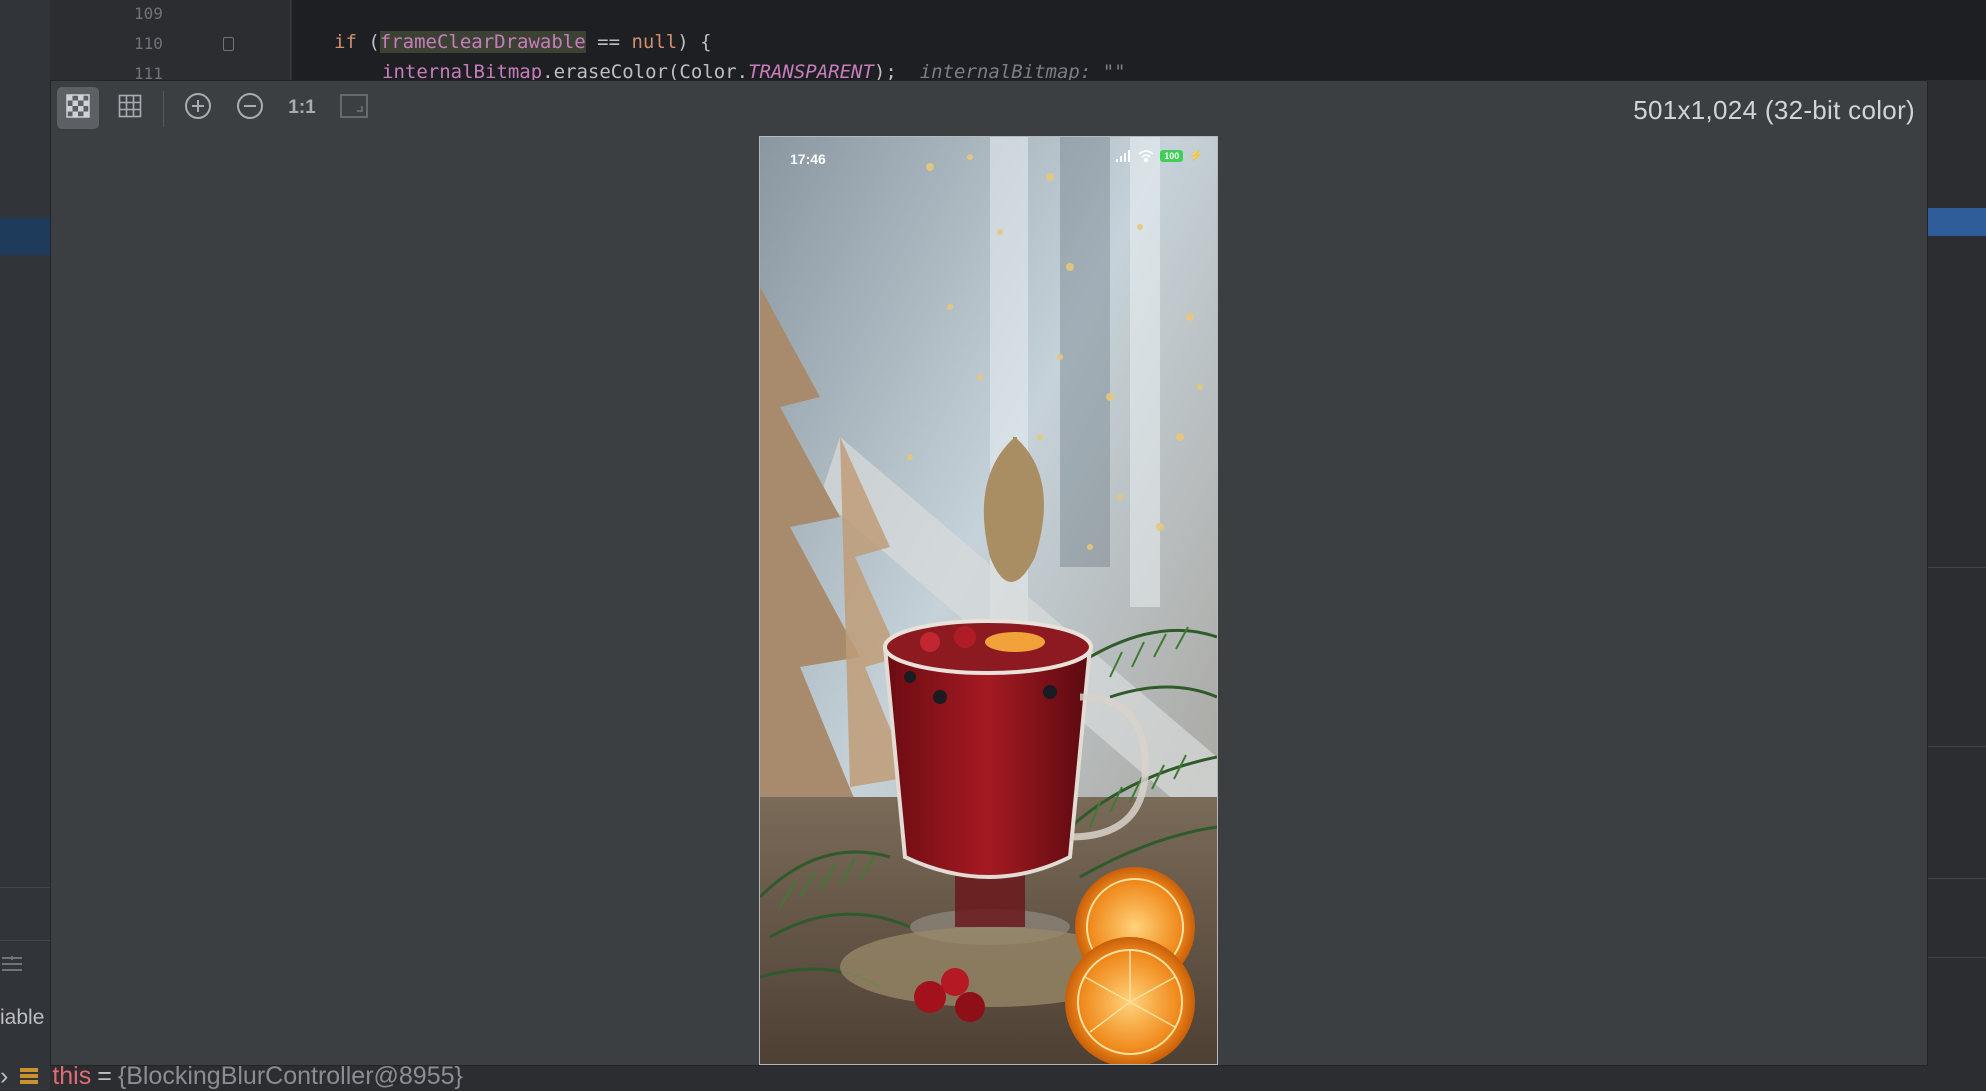  I want to click on variable-name: this, so click(72, 1076).